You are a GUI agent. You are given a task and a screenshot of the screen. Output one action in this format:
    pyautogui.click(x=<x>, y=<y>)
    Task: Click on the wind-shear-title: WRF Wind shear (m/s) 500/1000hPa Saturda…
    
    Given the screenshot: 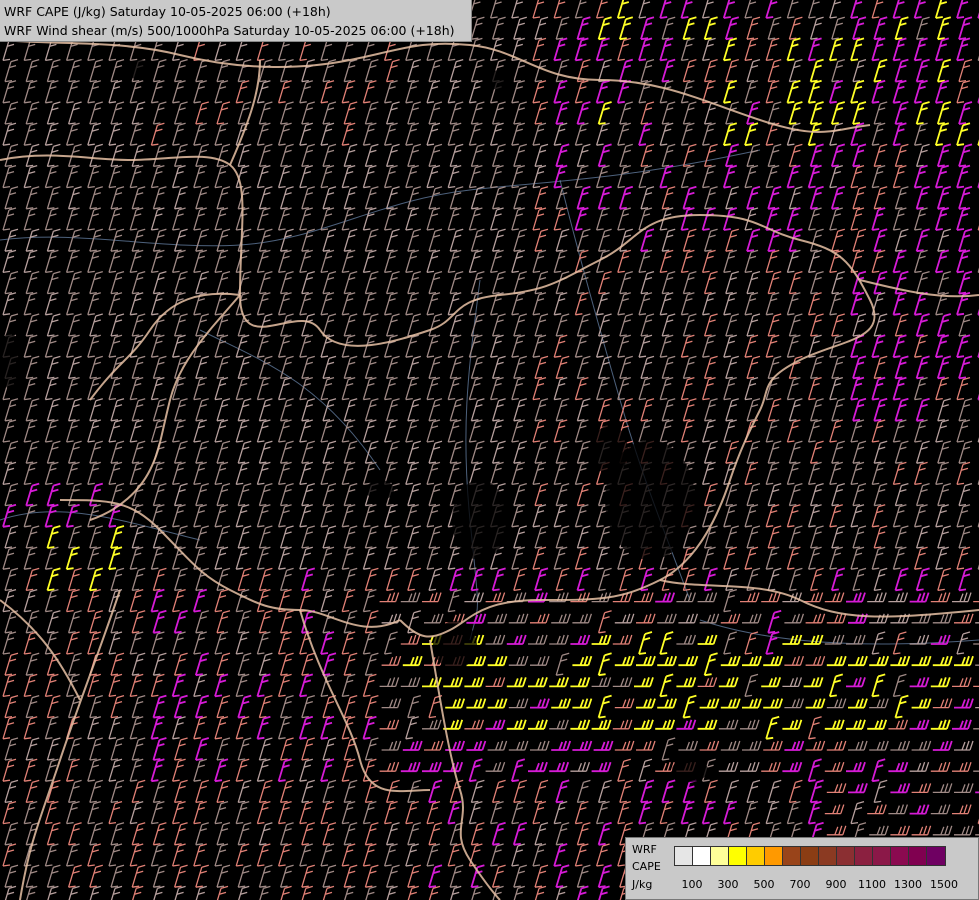 What is the action you would take?
    pyautogui.click(x=229, y=30)
    